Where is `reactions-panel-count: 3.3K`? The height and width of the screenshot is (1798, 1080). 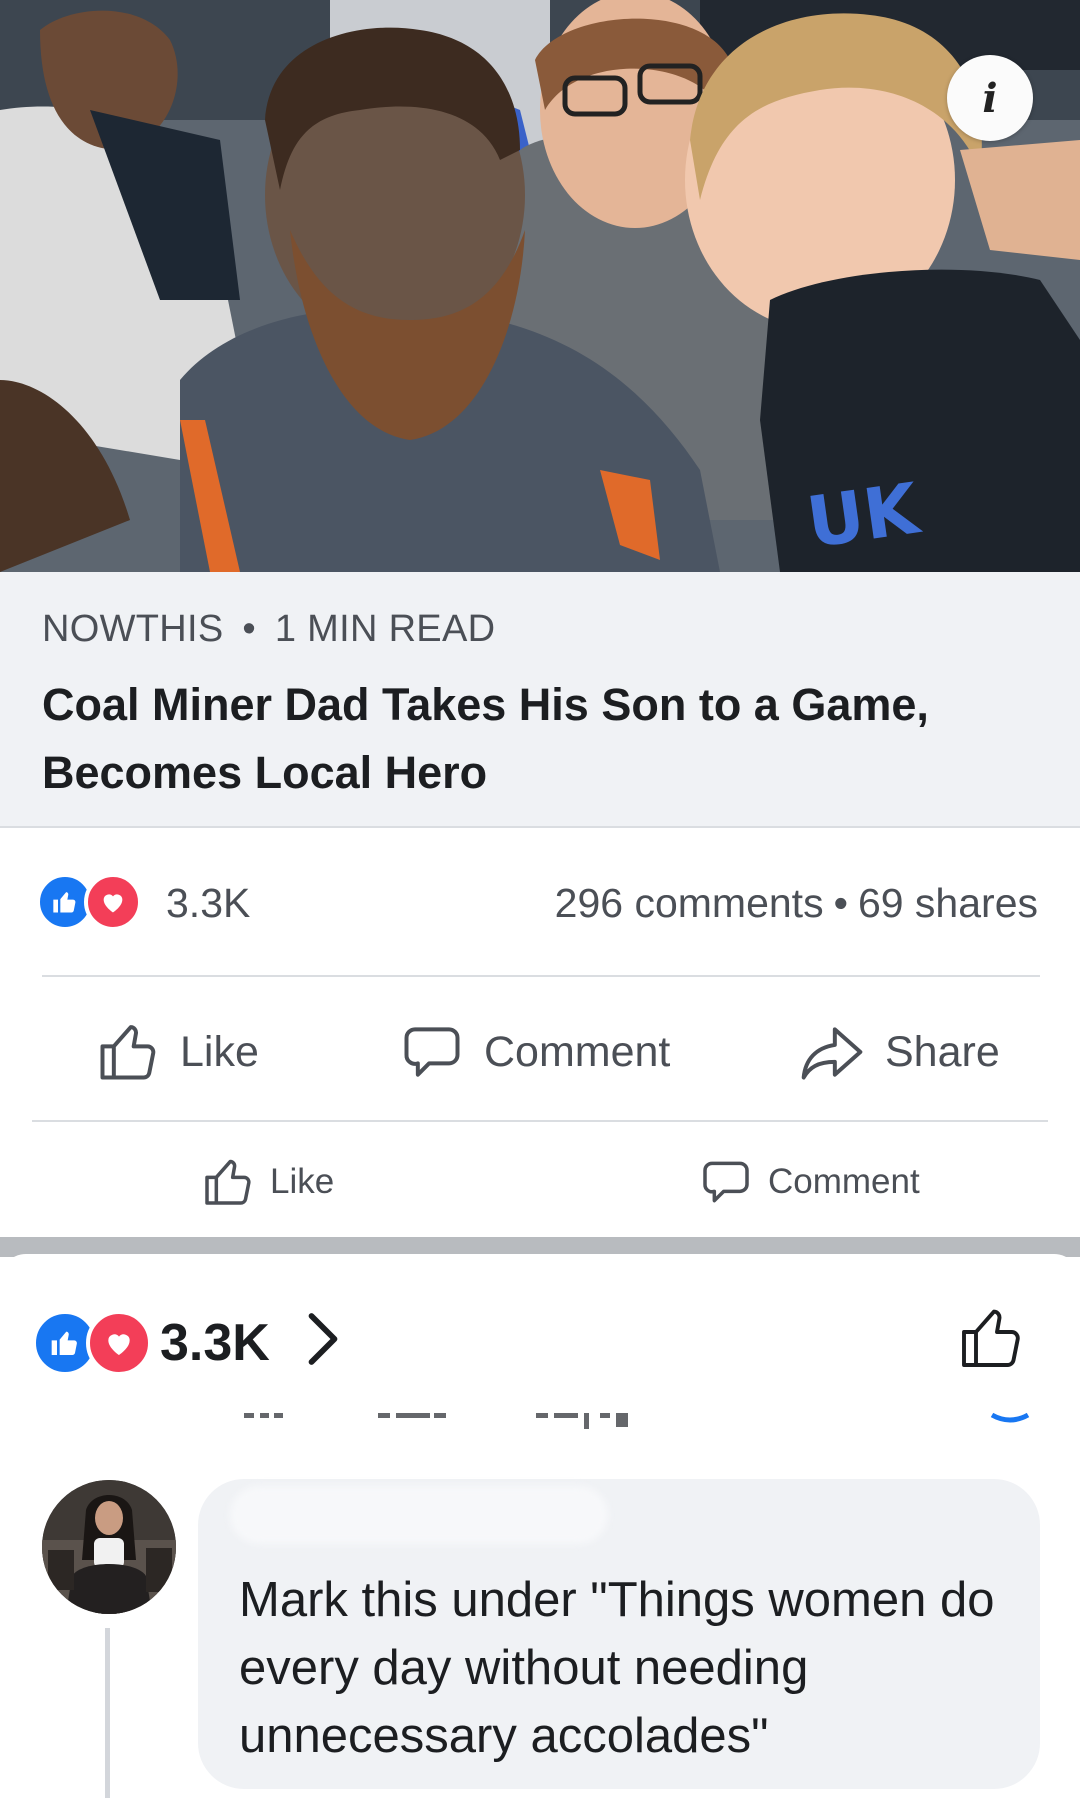 reactions-panel-count: 3.3K is located at coordinates (215, 1343).